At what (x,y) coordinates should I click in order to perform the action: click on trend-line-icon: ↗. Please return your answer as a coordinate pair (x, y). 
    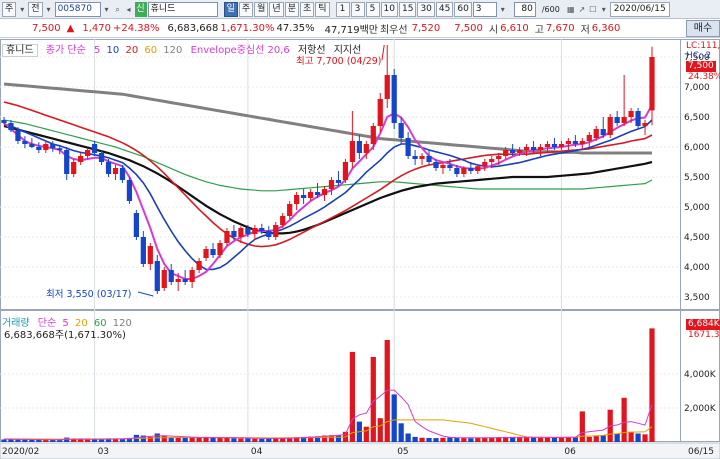
    Looking at the image, I should click on (582, 9).